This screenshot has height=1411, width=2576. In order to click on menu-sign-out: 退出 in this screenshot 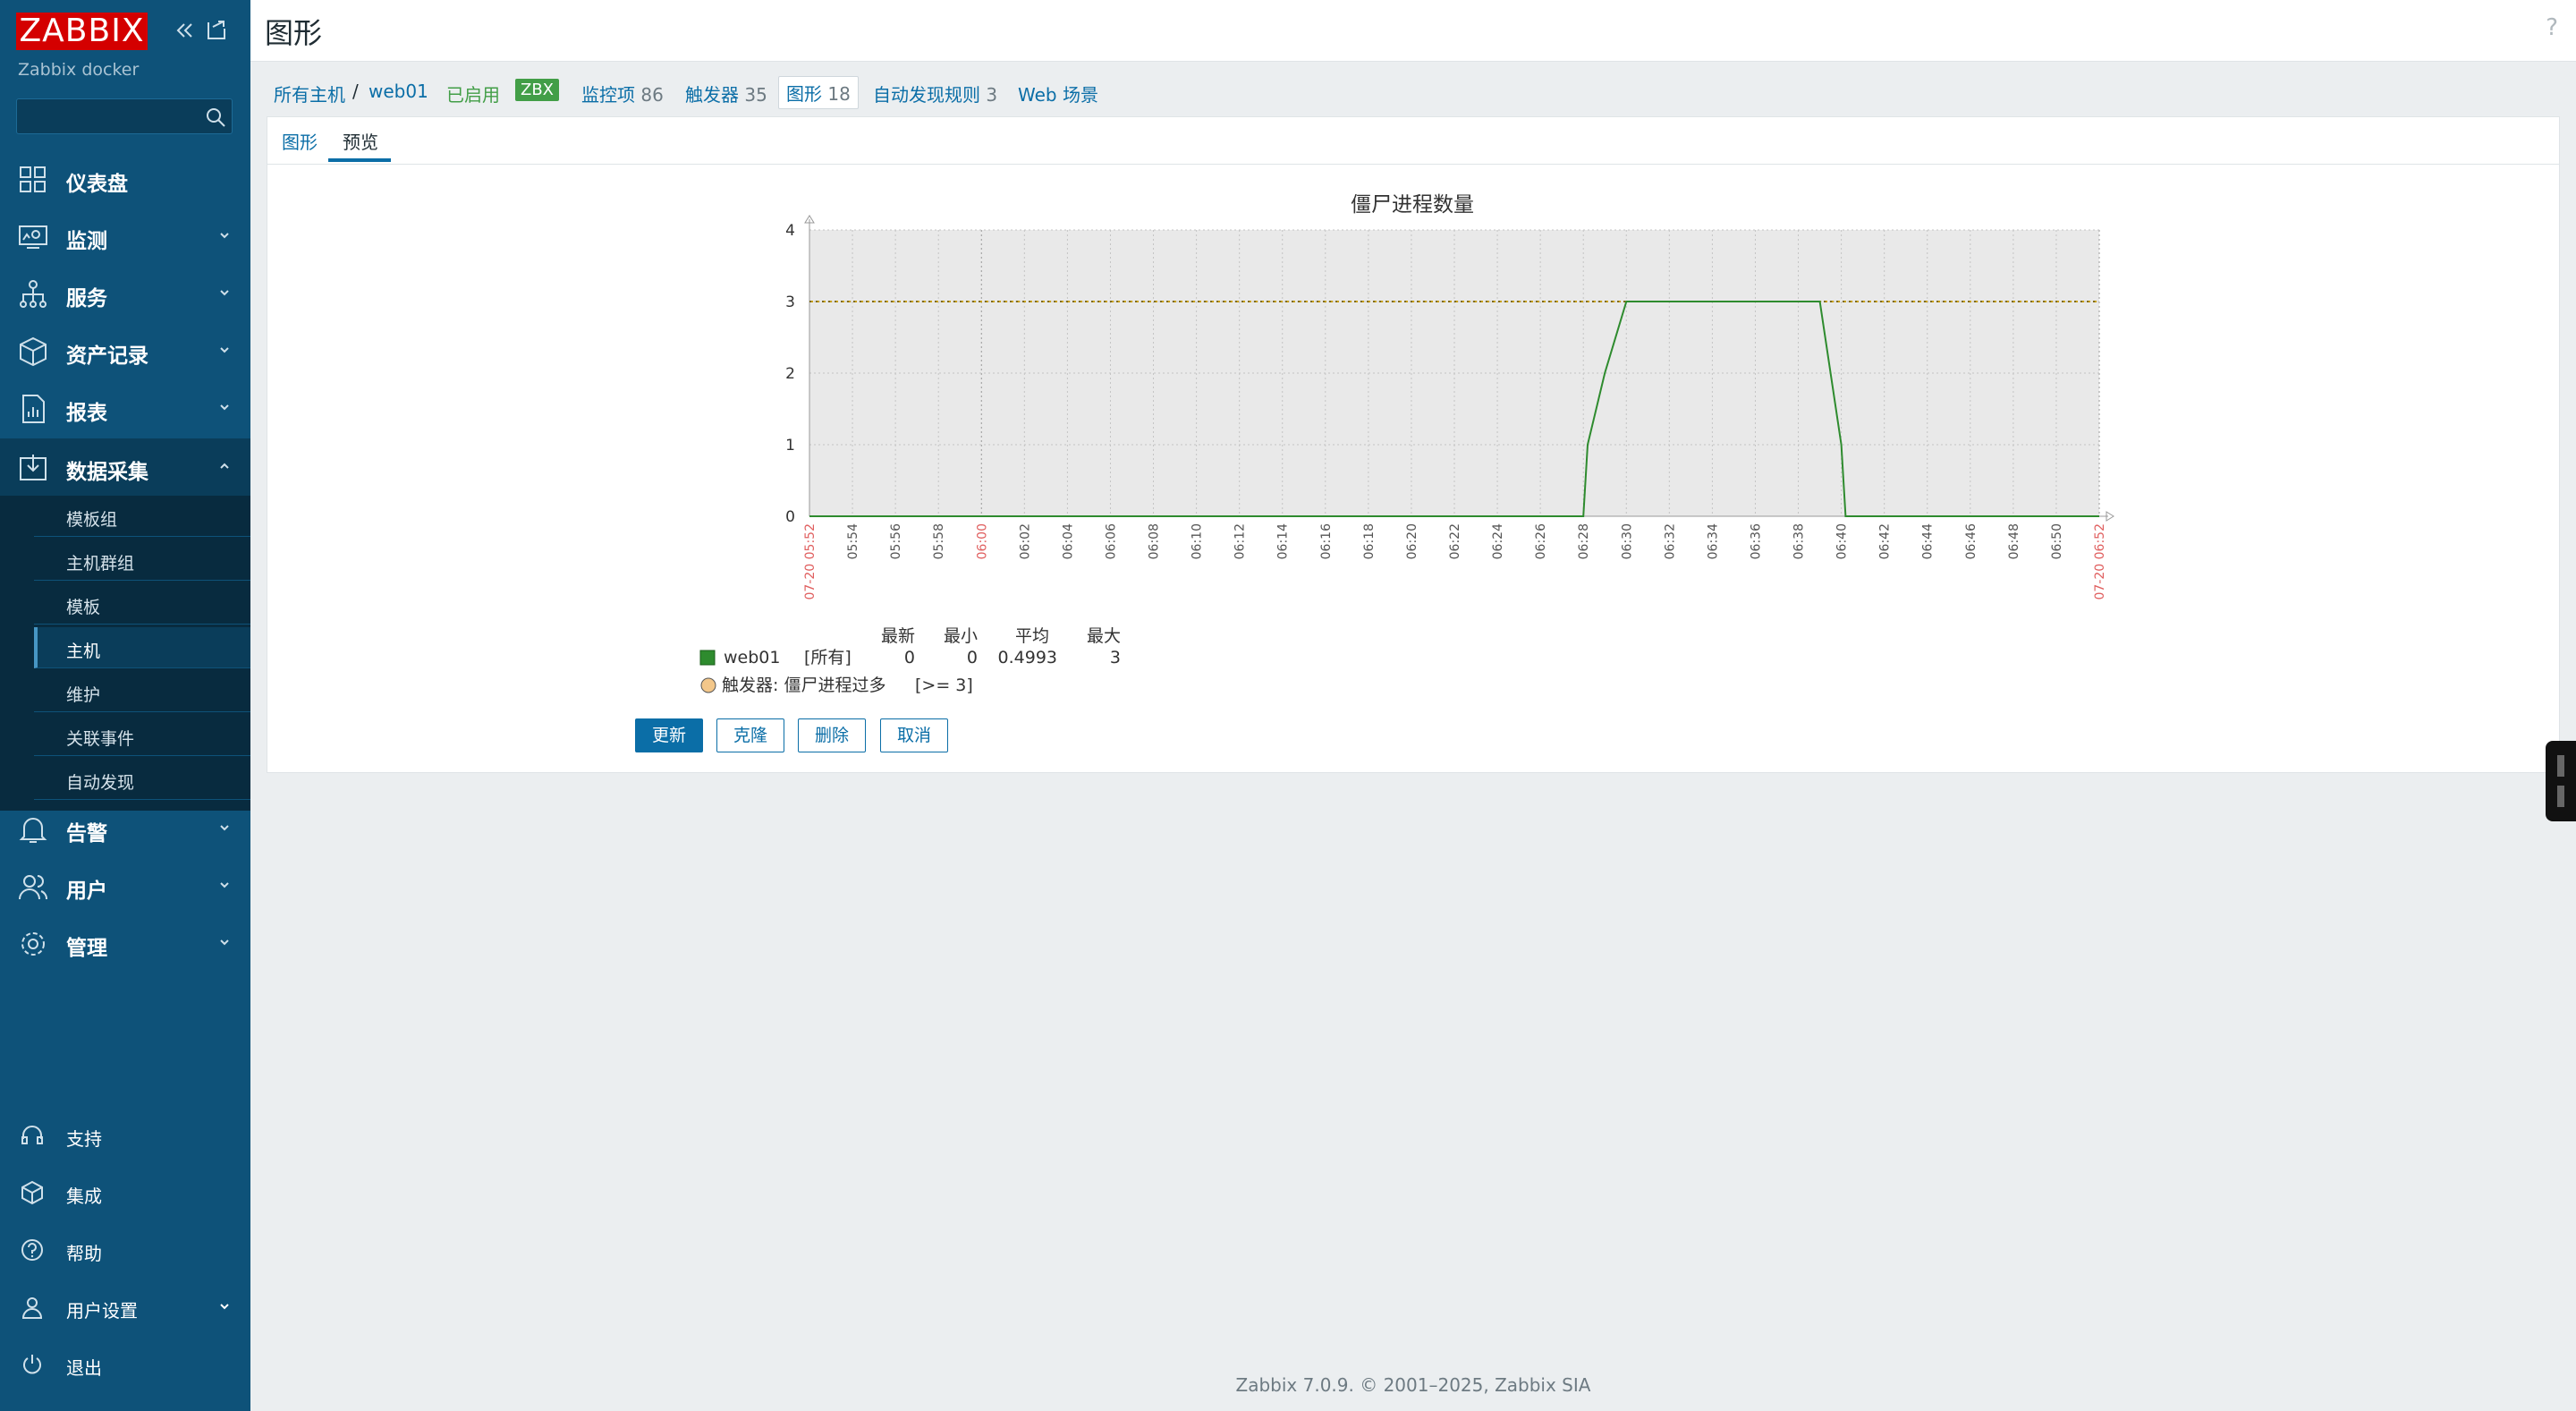, I will do `click(125, 1364)`.